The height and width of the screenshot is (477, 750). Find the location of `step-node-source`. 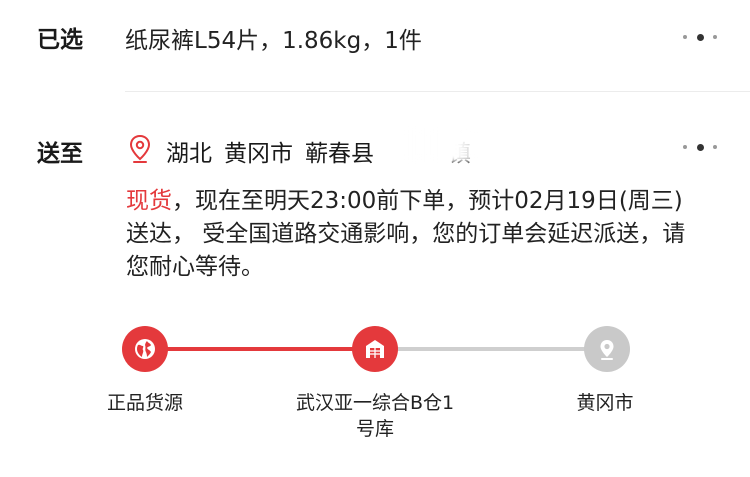

step-node-source is located at coordinates (145, 349).